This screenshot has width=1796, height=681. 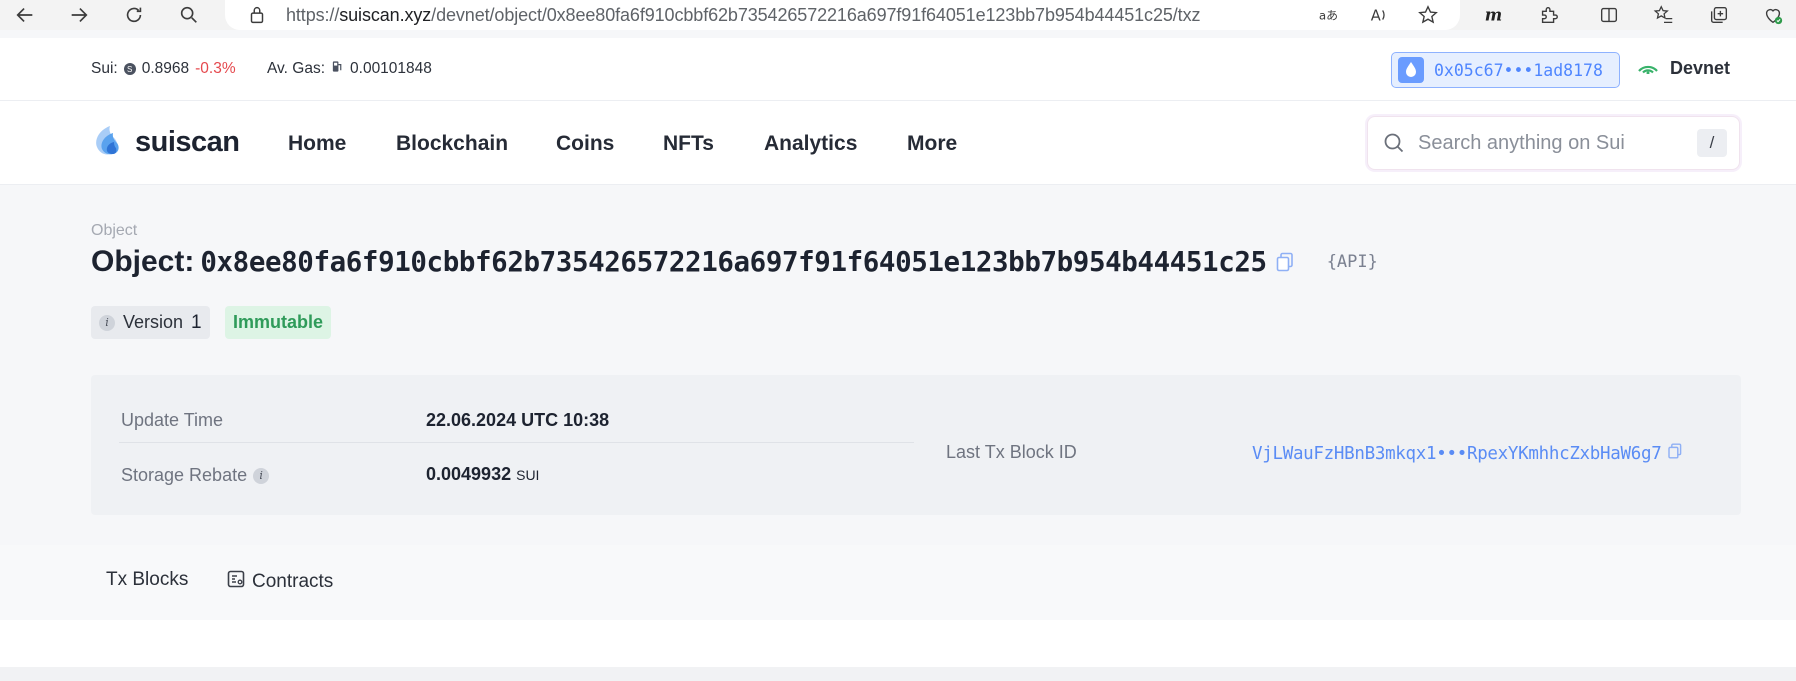 I want to click on split-screen-icon, so click(x=1609, y=15).